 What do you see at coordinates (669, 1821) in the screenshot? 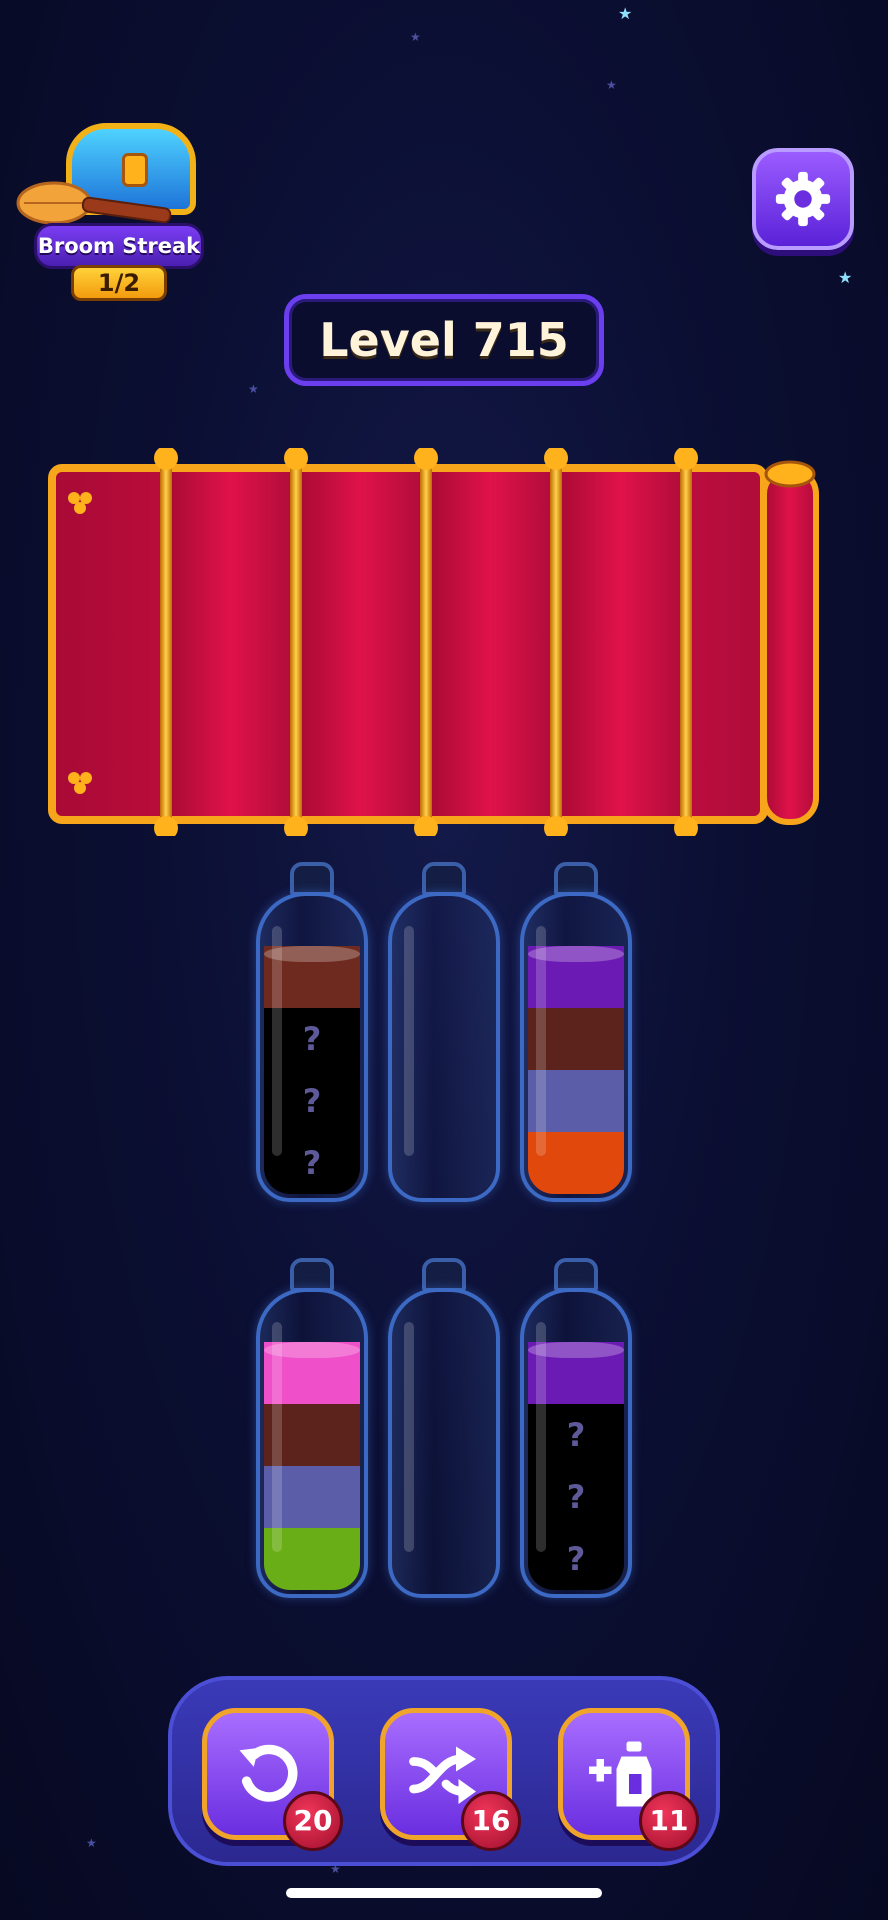
I see `add-bottle-count-badge: 11` at bounding box center [669, 1821].